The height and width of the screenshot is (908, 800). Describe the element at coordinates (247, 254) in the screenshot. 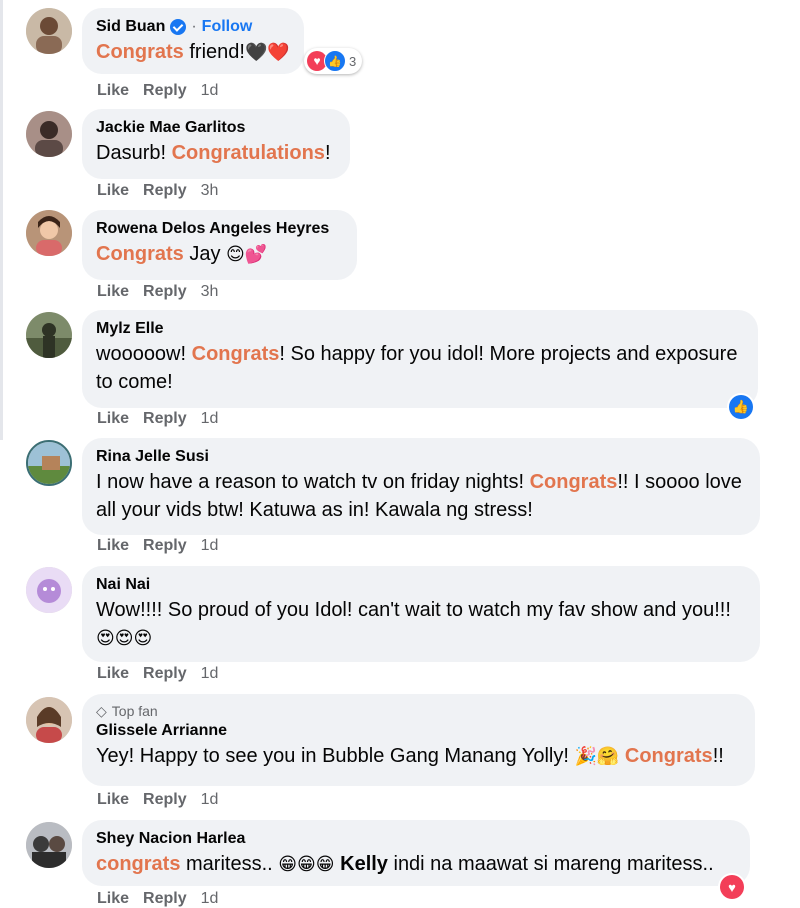

I see `emoji-text: 😊💕` at that location.